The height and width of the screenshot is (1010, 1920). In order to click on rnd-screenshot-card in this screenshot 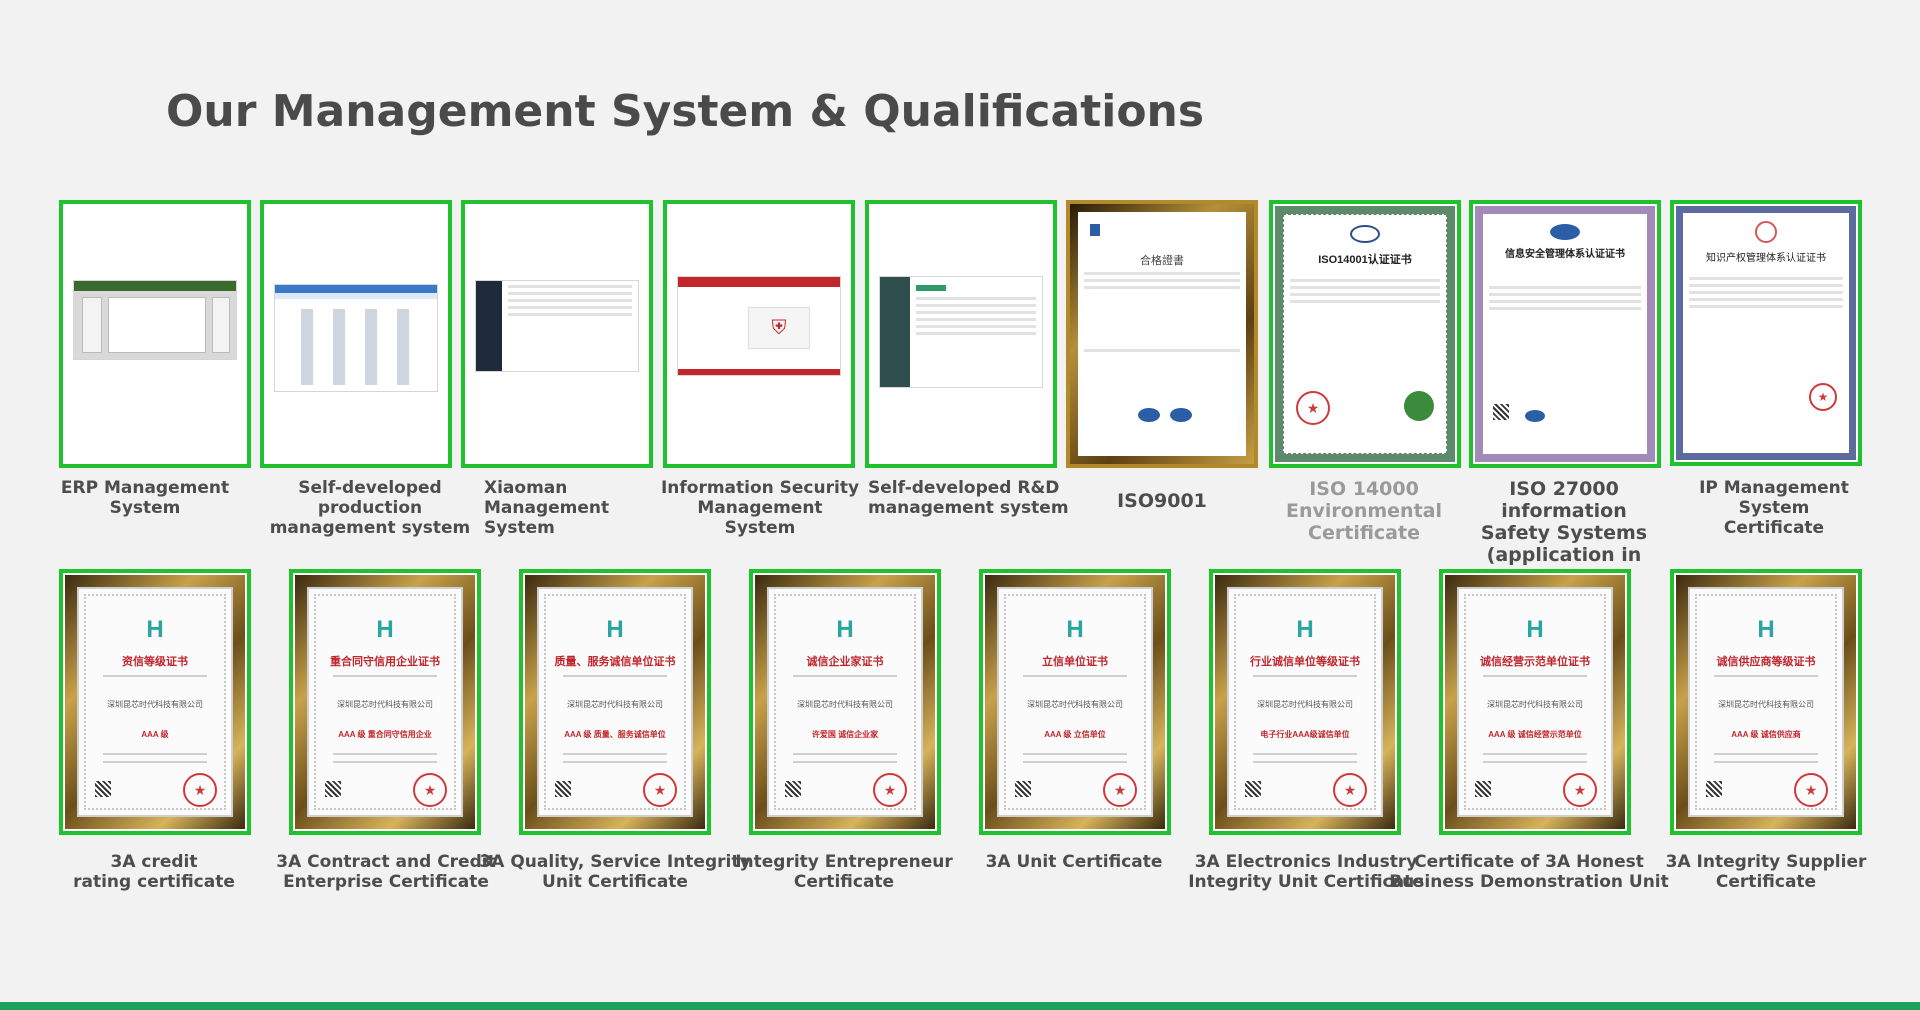, I will do `click(961, 334)`.